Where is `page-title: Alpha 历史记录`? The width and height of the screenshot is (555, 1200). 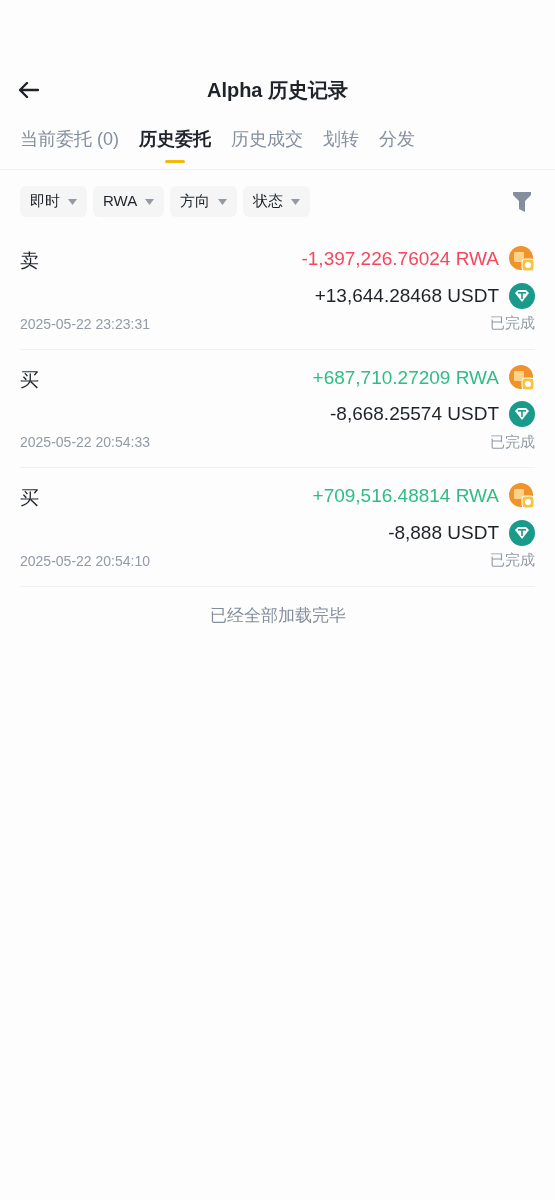
page-title: Alpha 历史记录 is located at coordinates (277, 90).